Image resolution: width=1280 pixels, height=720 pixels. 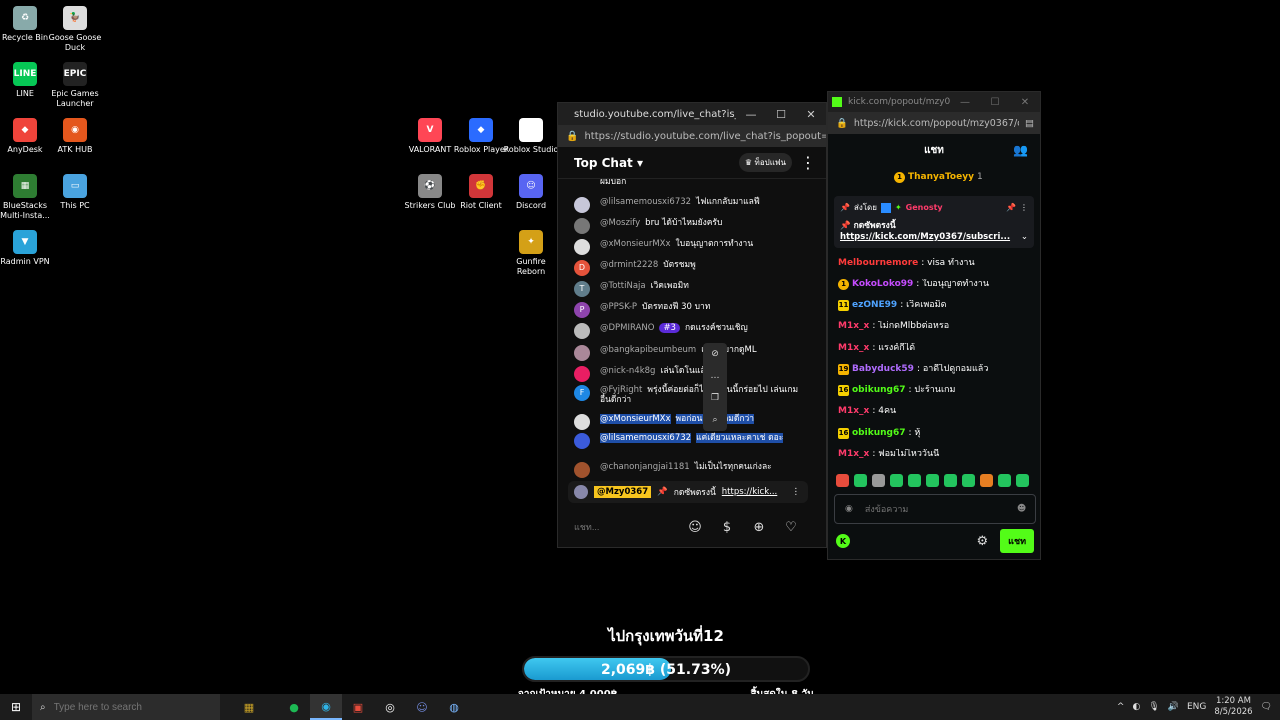 I want to click on notification-icon: 🗨, so click(x=1266, y=707).